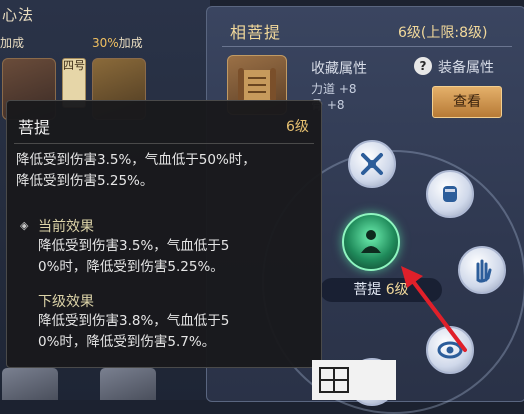 This screenshot has height=414, width=524. Describe the element at coordinates (467, 102) in the screenshot. I see `view-button: 查看` at that location.